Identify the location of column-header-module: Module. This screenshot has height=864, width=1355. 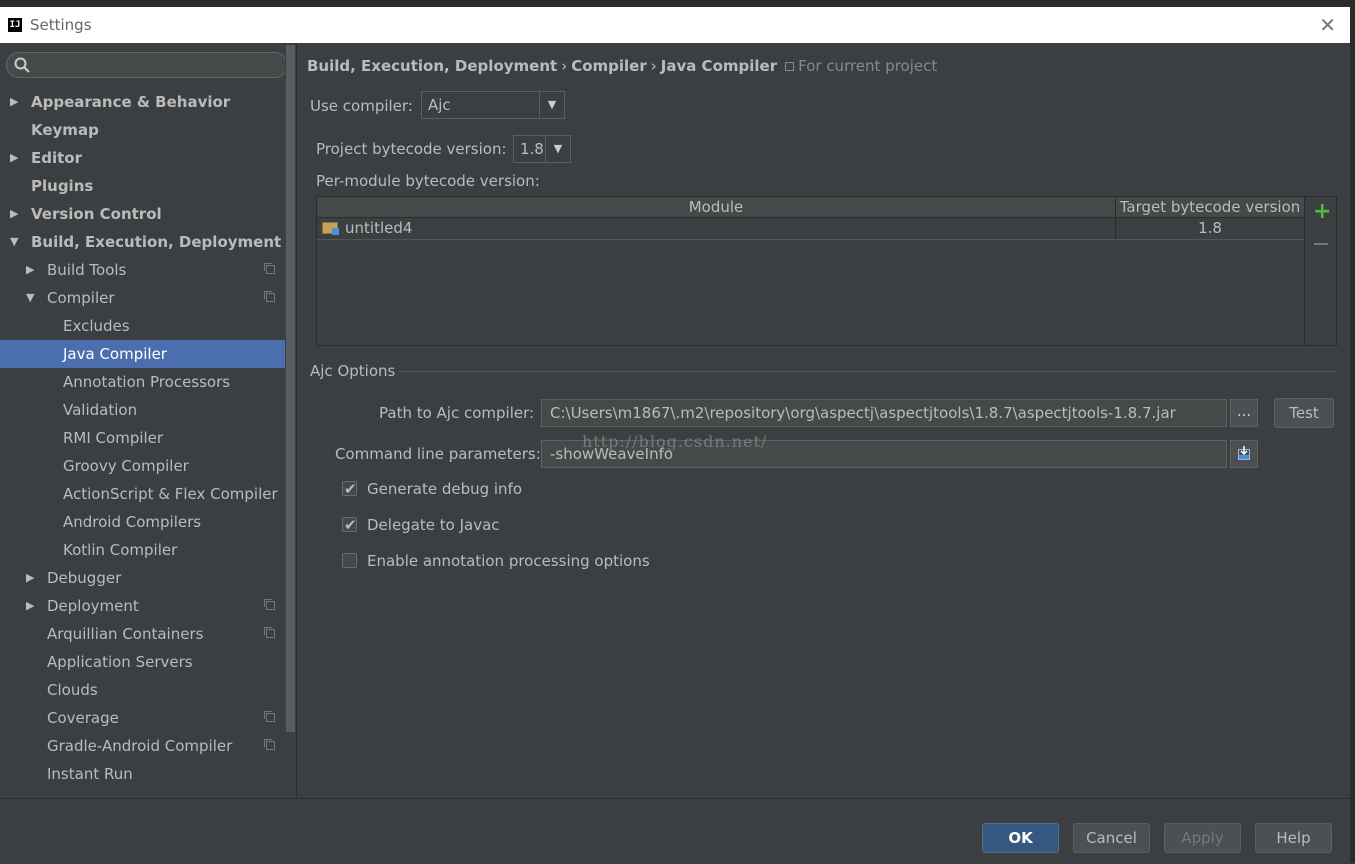
(716, 207).